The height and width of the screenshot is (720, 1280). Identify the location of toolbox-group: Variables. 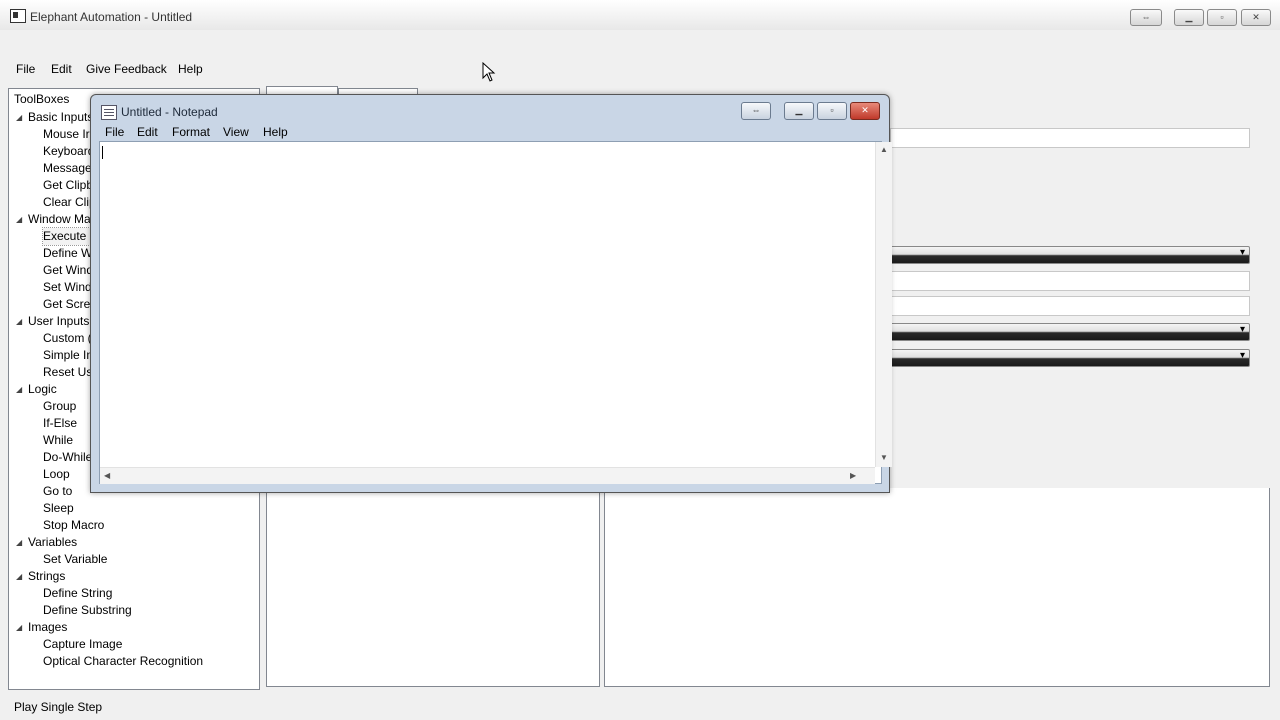
(52, 542).